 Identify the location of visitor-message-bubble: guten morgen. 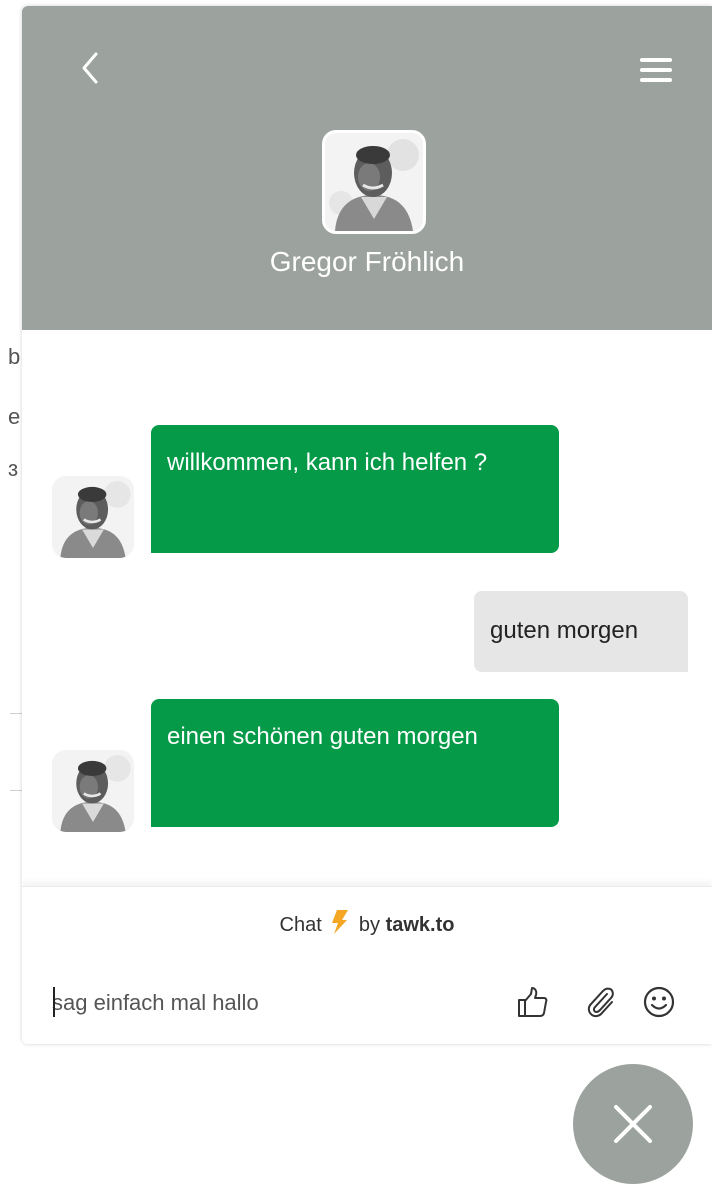
(581, 631).